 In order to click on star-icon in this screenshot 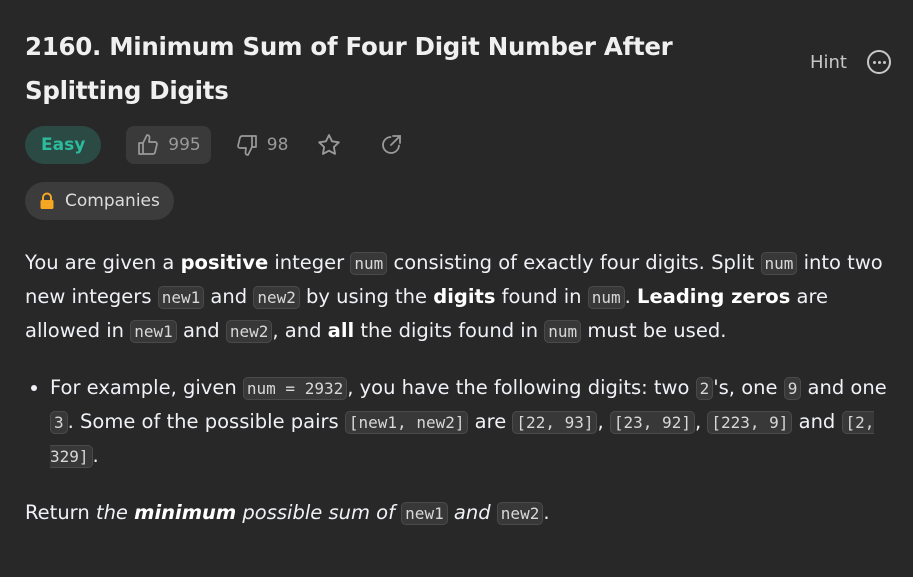, I will do `click(329, 144)`.